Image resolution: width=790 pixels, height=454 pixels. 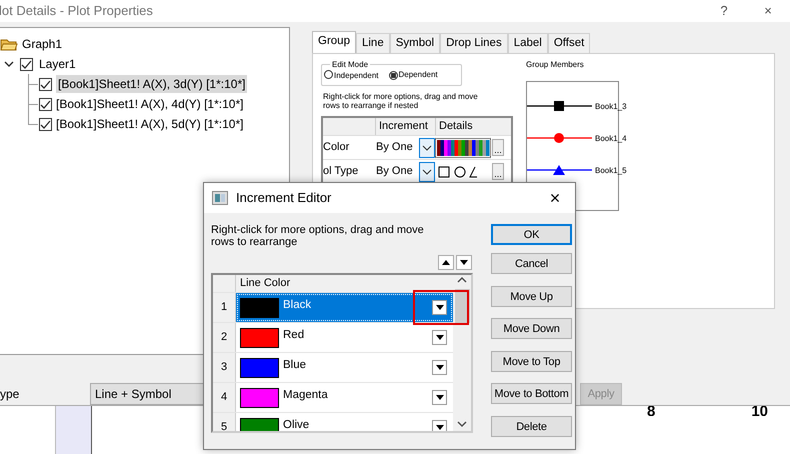 I want to click on color-list-swatch, so click(x=463, y=148).